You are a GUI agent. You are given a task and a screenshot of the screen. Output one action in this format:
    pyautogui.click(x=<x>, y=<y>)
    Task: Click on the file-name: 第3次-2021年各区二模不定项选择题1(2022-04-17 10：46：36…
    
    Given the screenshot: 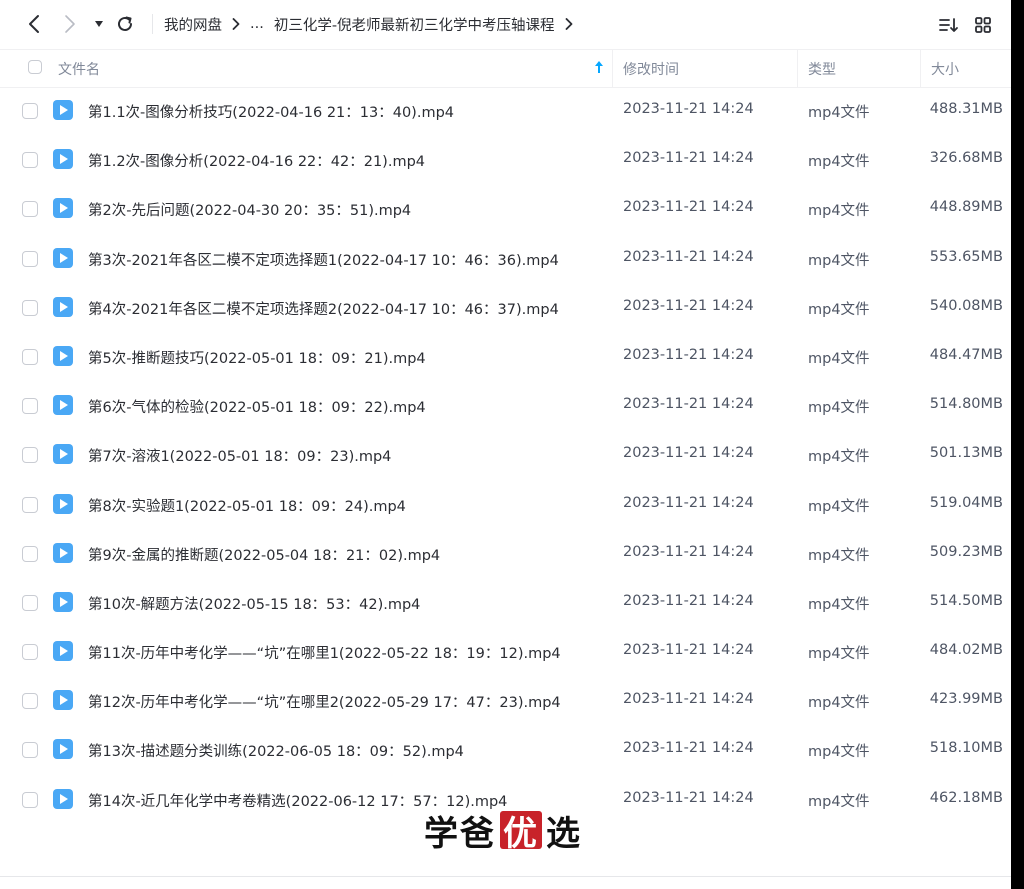 What is the action you would take?
    pyautogui.click(x=323, y=259)
    